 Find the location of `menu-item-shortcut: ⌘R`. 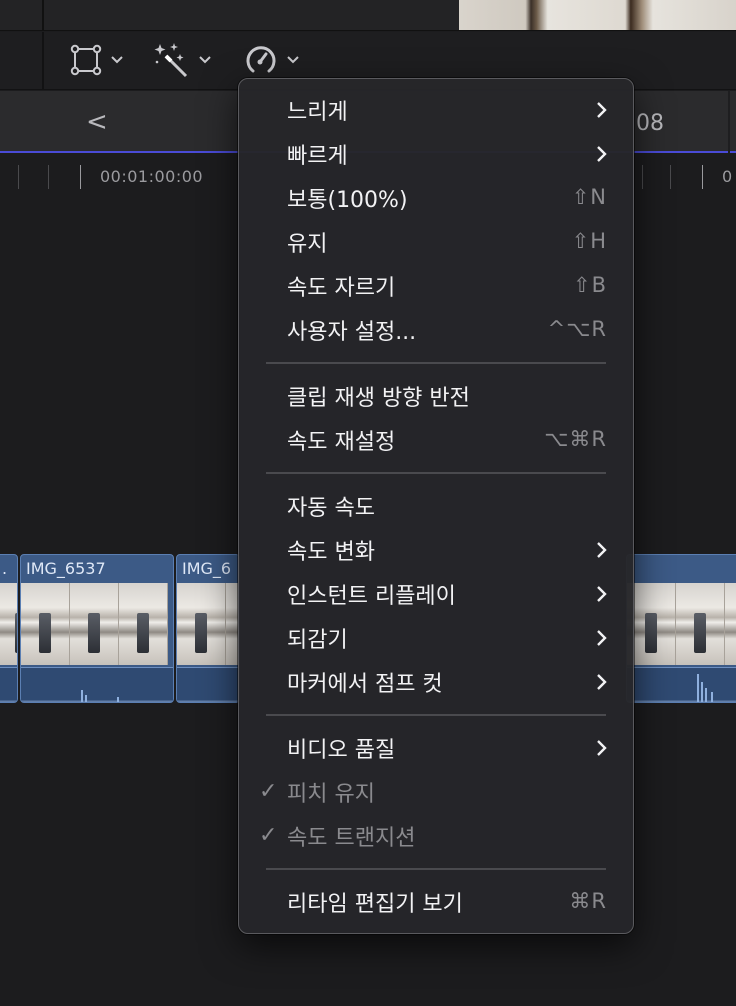

menu-item-shortcut: ⌘R is located at coordinates (588, 901).